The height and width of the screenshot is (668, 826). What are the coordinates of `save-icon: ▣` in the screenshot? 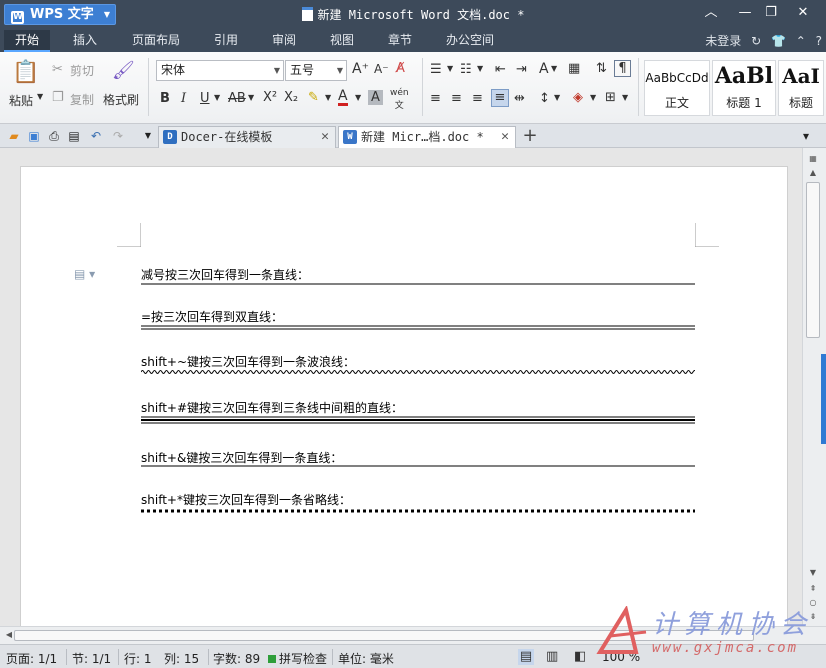 It's located at (34, 136).